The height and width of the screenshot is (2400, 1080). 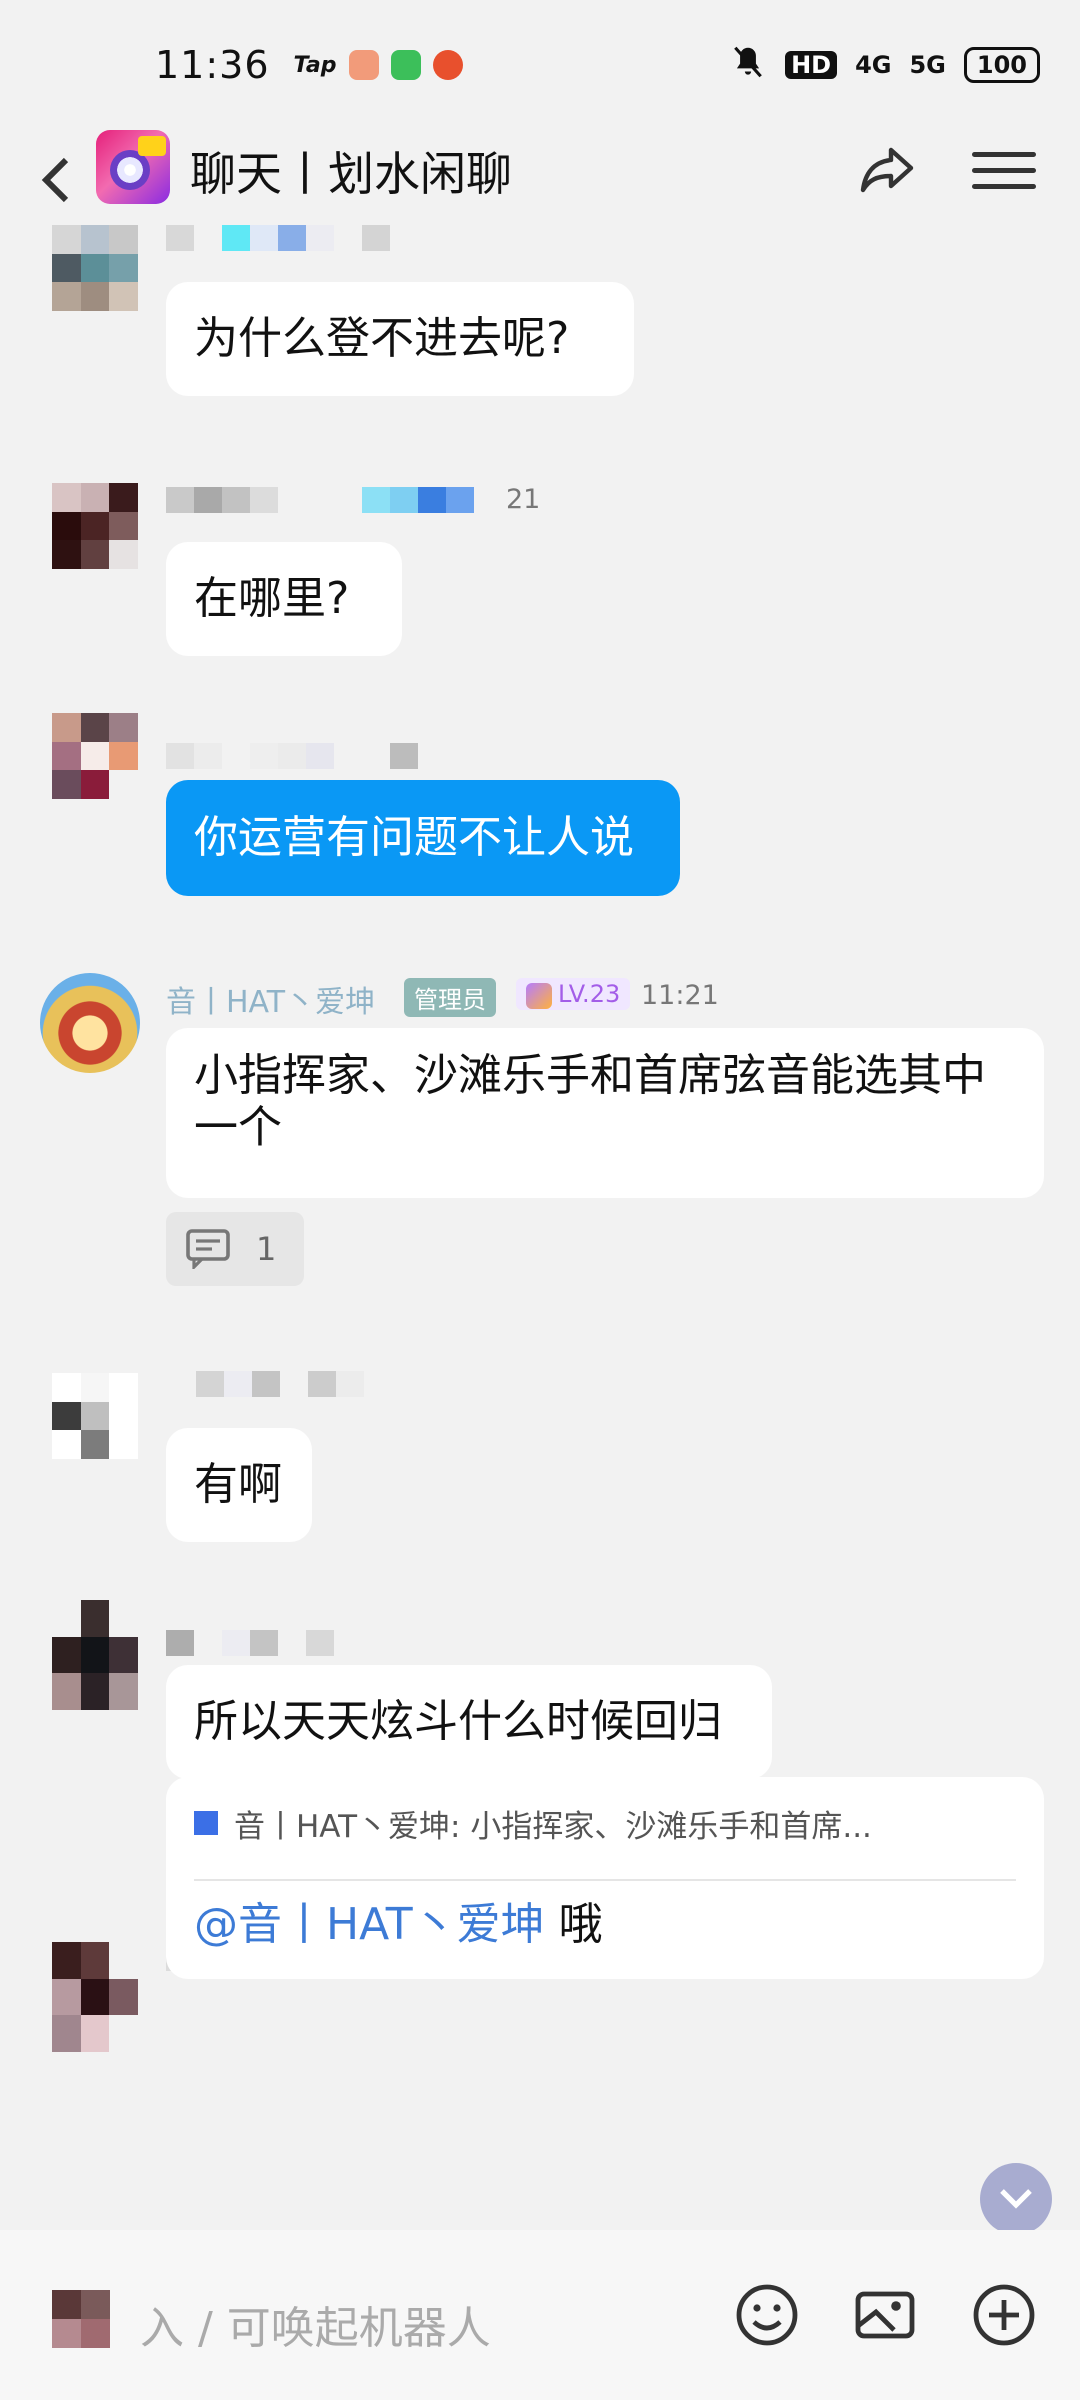 I want to click on divider, so click(x=605, y=1880).